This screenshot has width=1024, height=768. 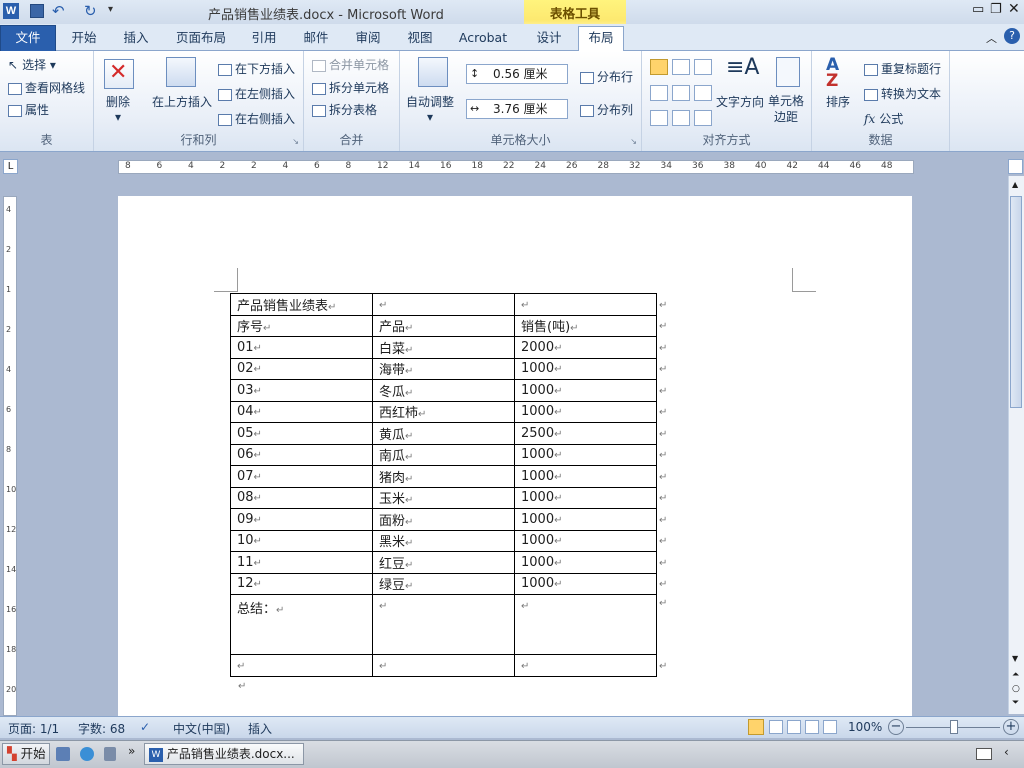 What do you see at coordinates (433, 72) in the screenshot?
I see `autofit-icon` at bounding box center [433, 72].